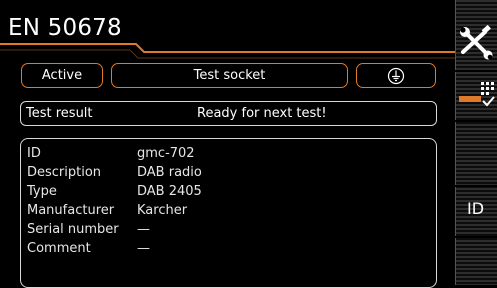 Image resolution: width=497 pixels, height=288 pixels. What do you see at coordinates (114, 174) in the screenshot?
I see `info-row-description: Description DAB radio` at bounding box center [114, 174].